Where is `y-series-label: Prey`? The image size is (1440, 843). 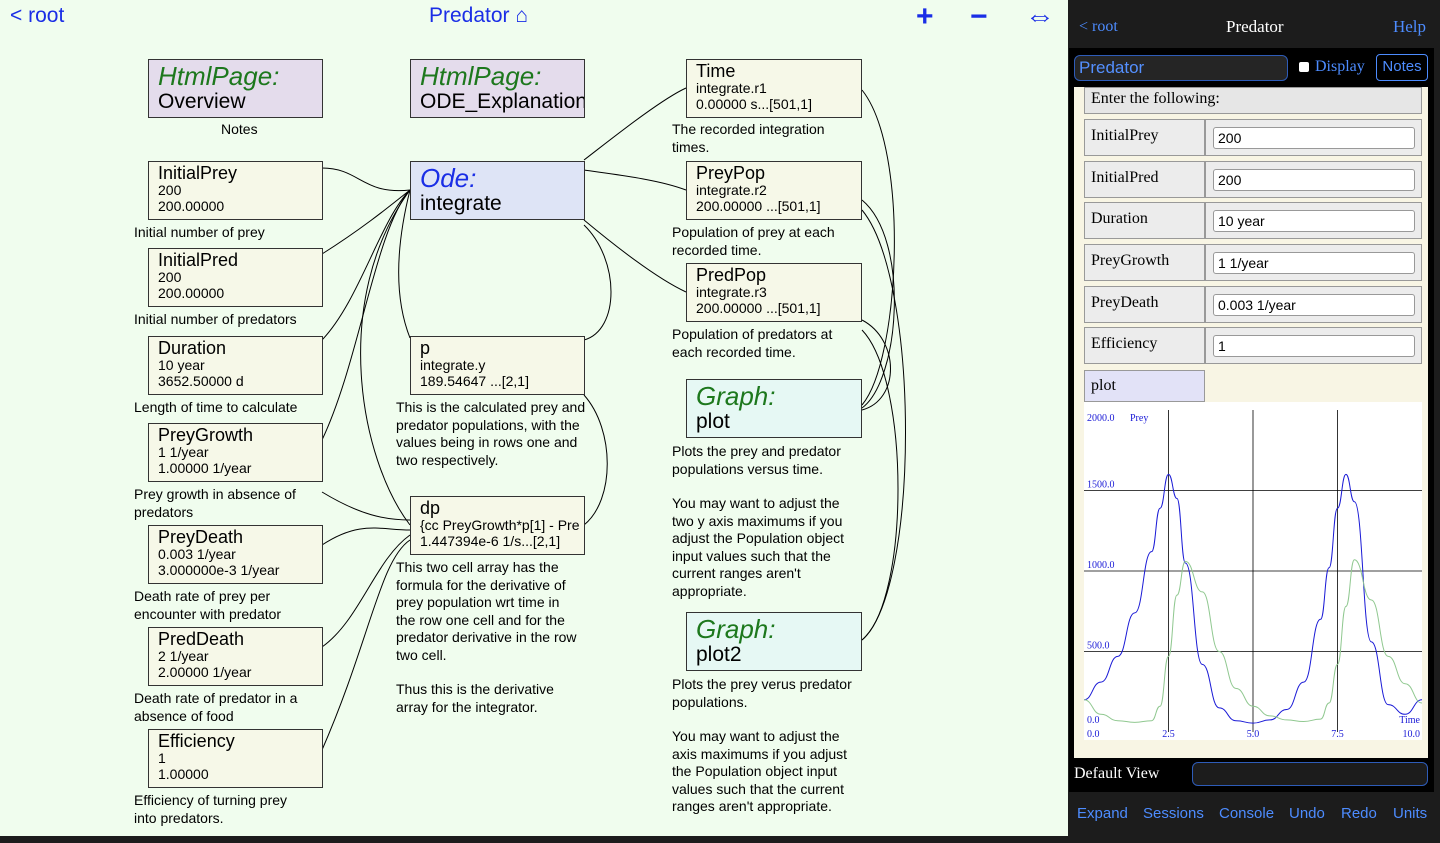
y-series-label: Prey is located at coordinates (1139, 418).